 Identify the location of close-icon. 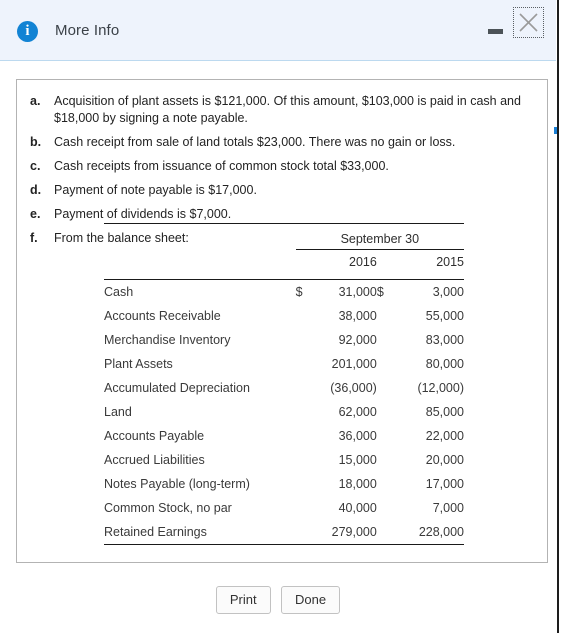
(528, 22).